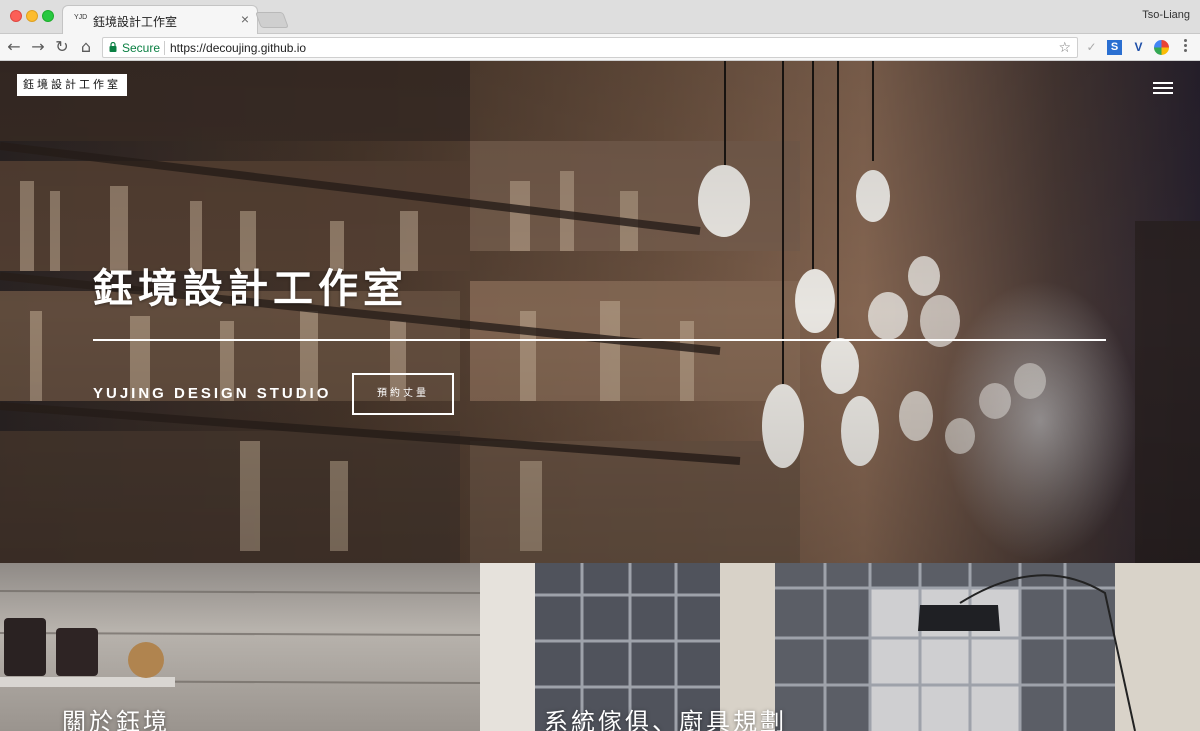  Describe the element at coordinates (665, 719) in the screenshot. I see `panel-title-furniture: 系統傢俱、廚具規劃` at that location.